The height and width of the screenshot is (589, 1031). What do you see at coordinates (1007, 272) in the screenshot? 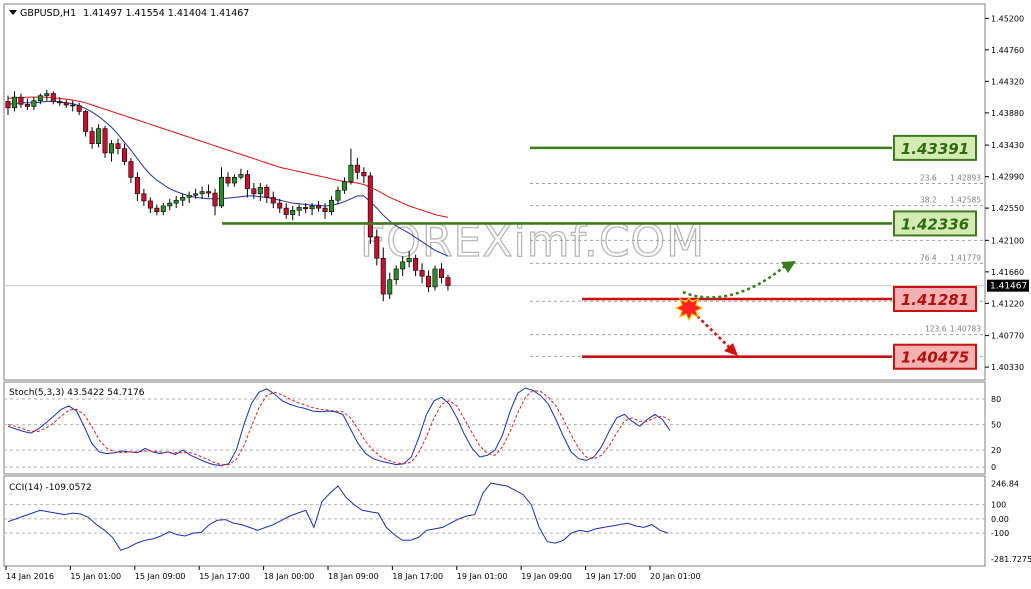
I see `price-tick-label: 1.41660` at bounding box center [1007, 272].